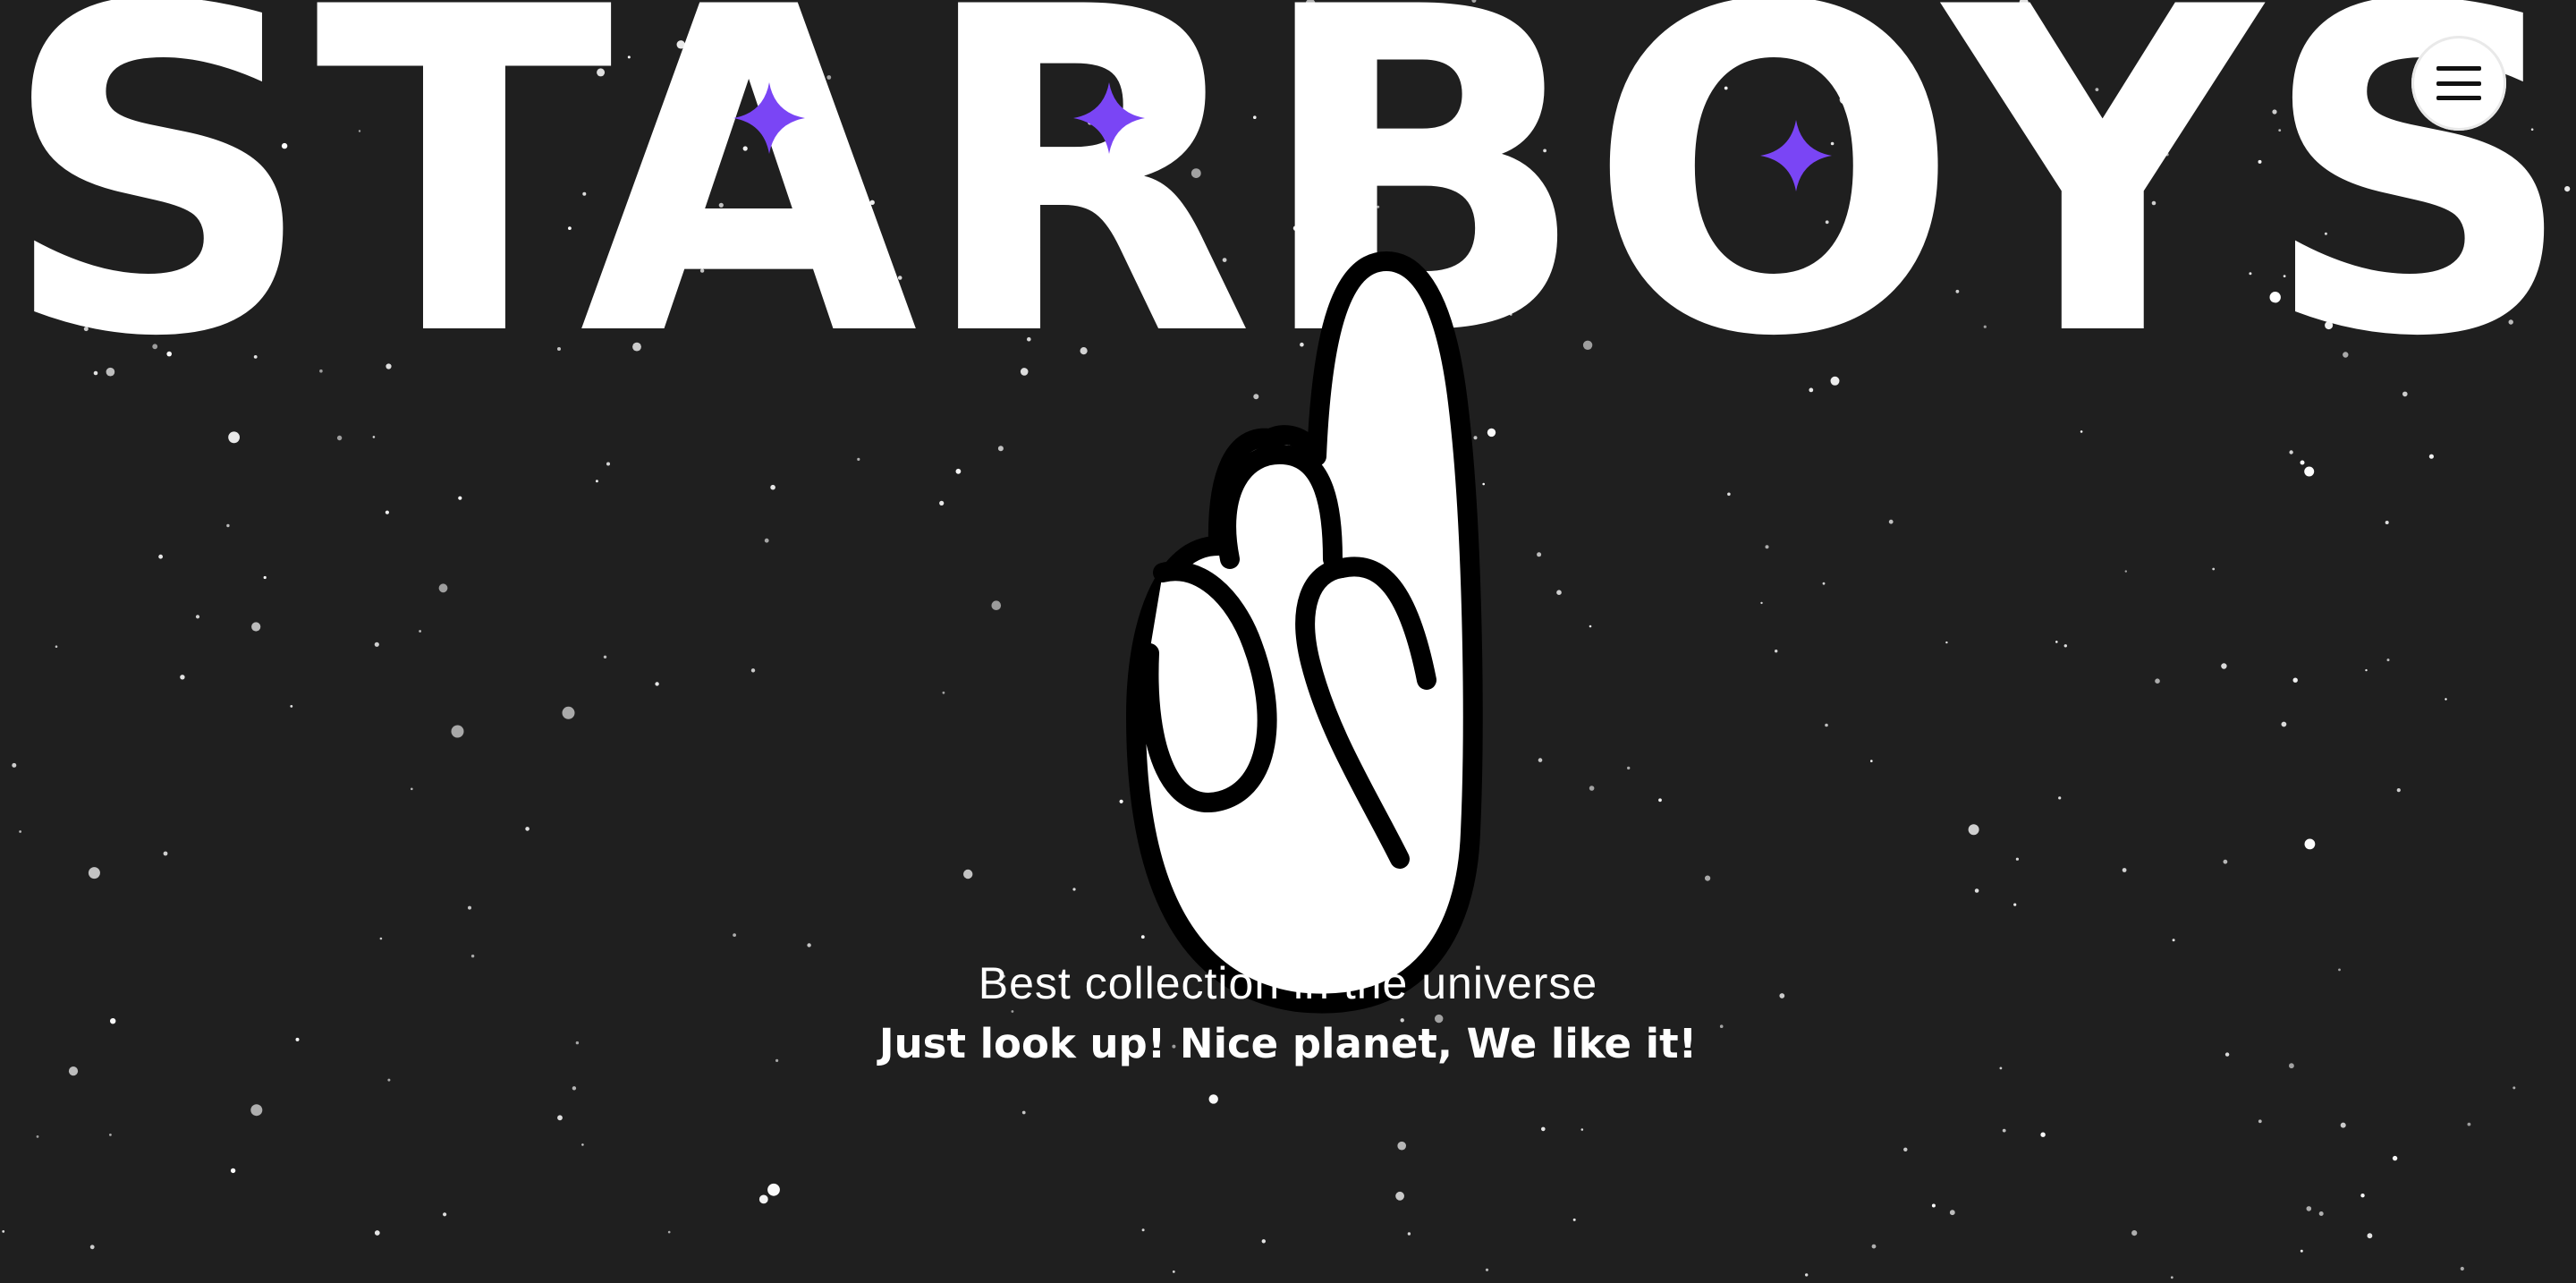 This screenshot has width=2576, height=1283. I want to click on menu-button, so click(2458, 83).